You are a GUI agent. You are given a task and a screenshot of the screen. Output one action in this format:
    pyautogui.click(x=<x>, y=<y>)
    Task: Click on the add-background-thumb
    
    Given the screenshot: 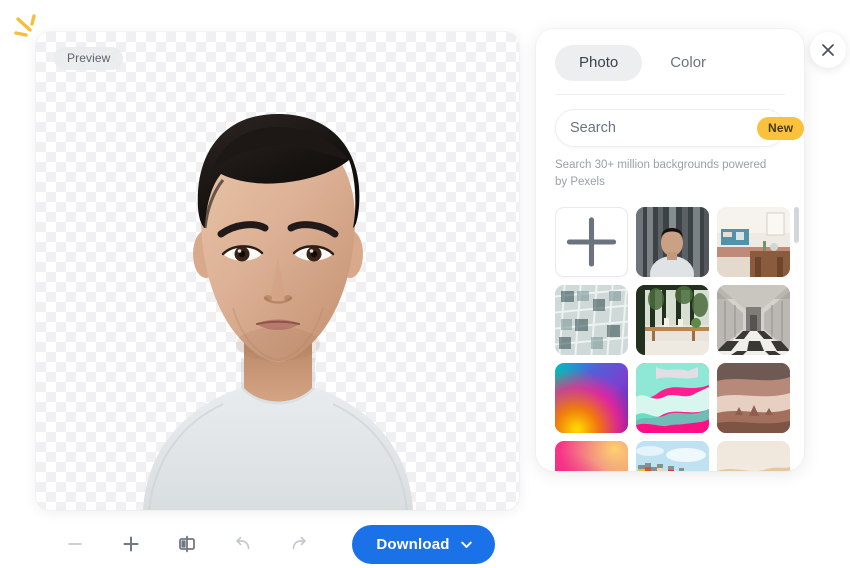 What is the action you would take?
    pyautogui.click(x=591, y=242)
    